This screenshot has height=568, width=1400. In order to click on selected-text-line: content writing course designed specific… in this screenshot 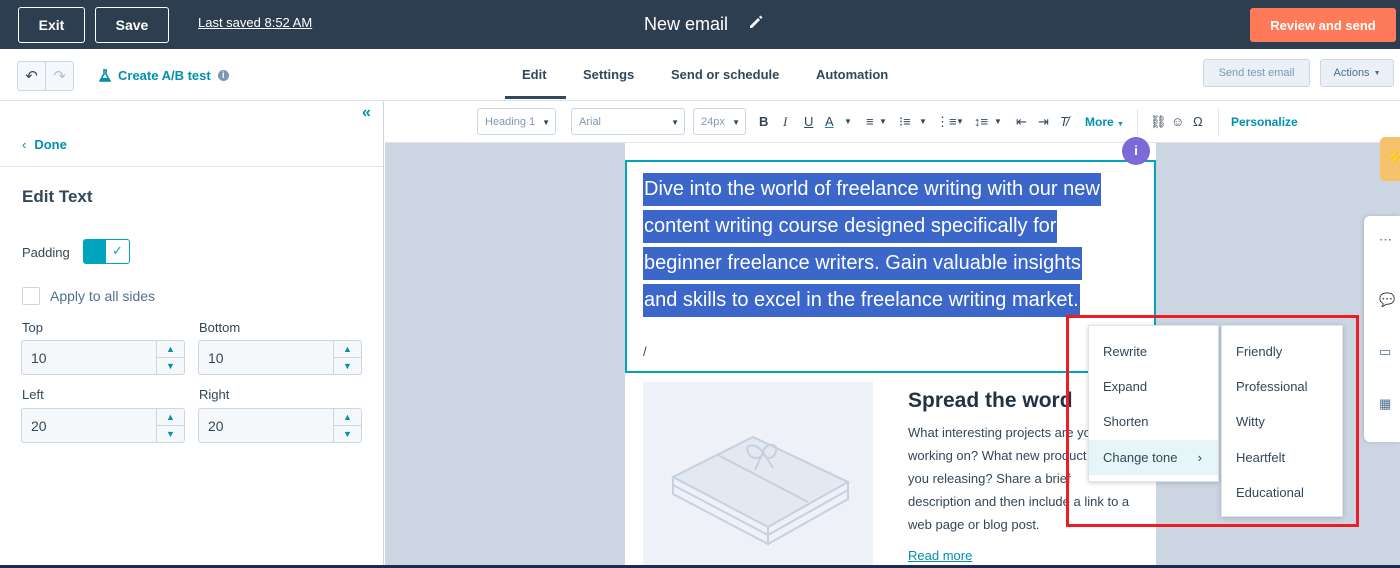, I will do `click(850, 226)`.